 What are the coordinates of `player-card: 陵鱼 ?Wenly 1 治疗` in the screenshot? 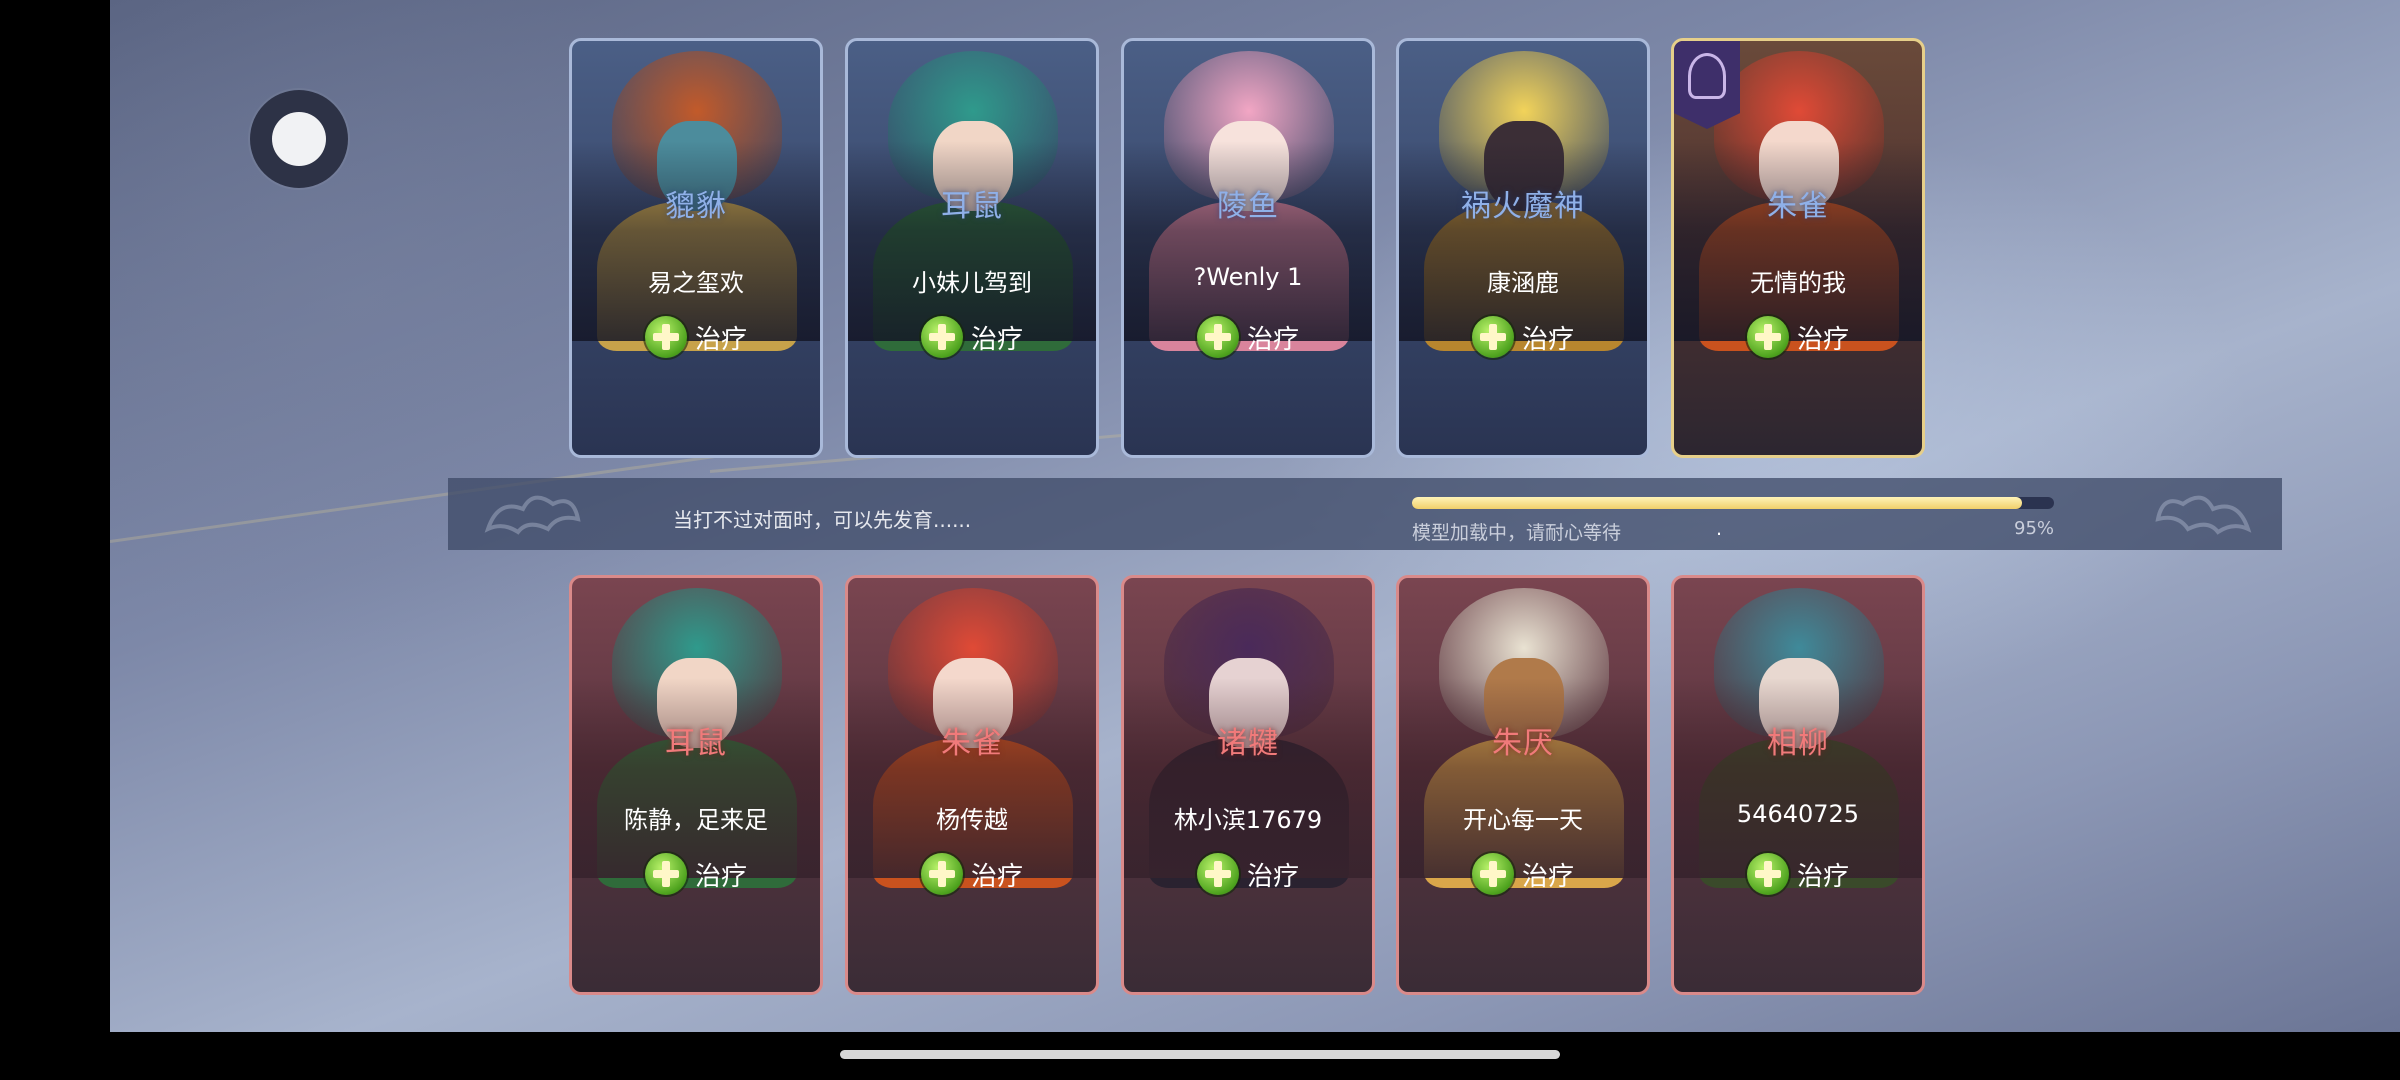 It's located at (1248, 248).